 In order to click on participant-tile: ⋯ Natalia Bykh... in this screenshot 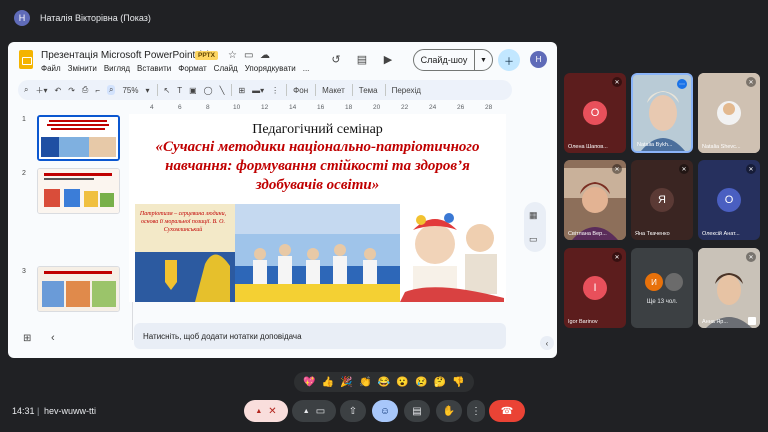, I will do `click(662, 113)`.